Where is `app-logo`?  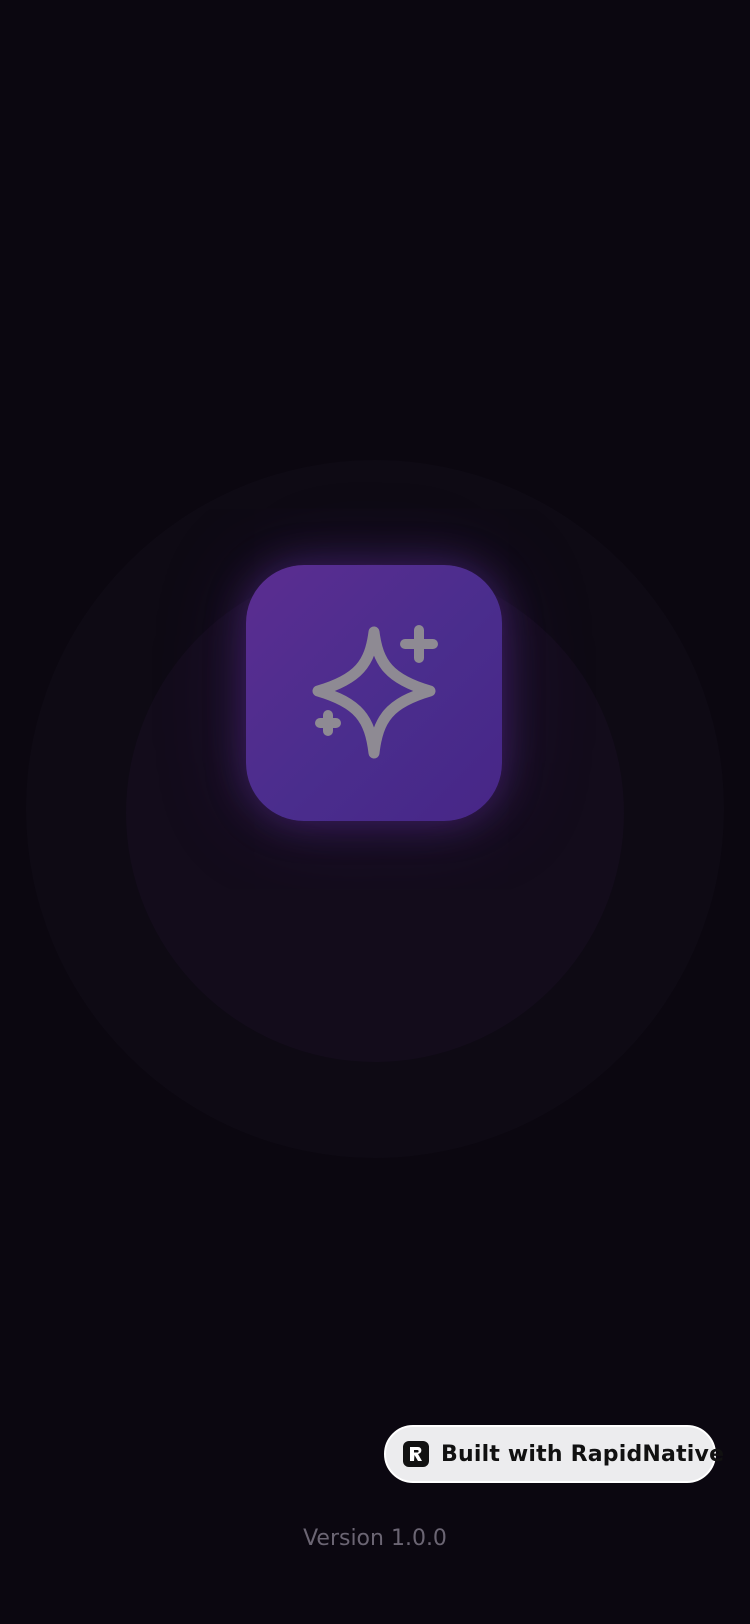
app-logo is located at coordinates (374, 693).